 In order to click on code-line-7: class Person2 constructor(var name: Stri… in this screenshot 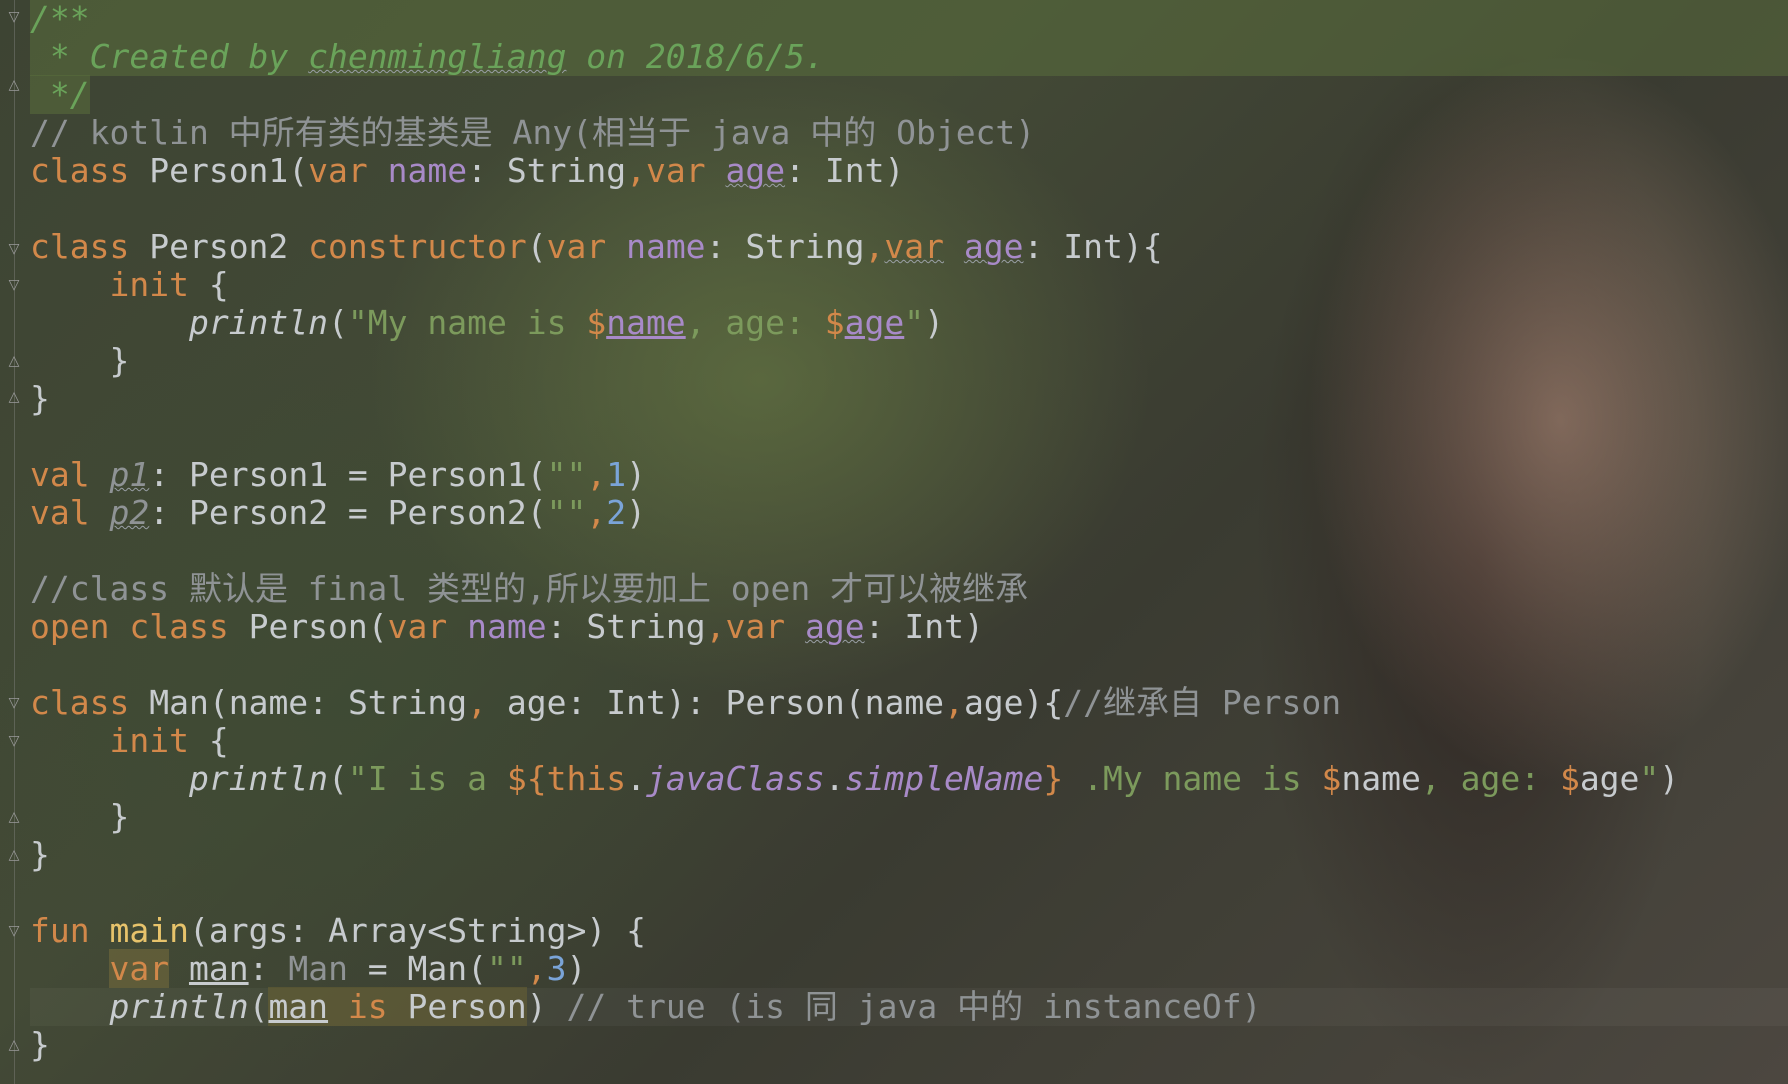, I will do `click(909, 247)`.